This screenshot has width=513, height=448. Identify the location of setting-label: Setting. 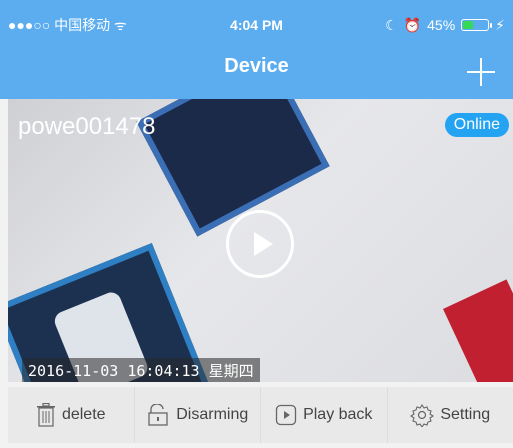
(465, 414).